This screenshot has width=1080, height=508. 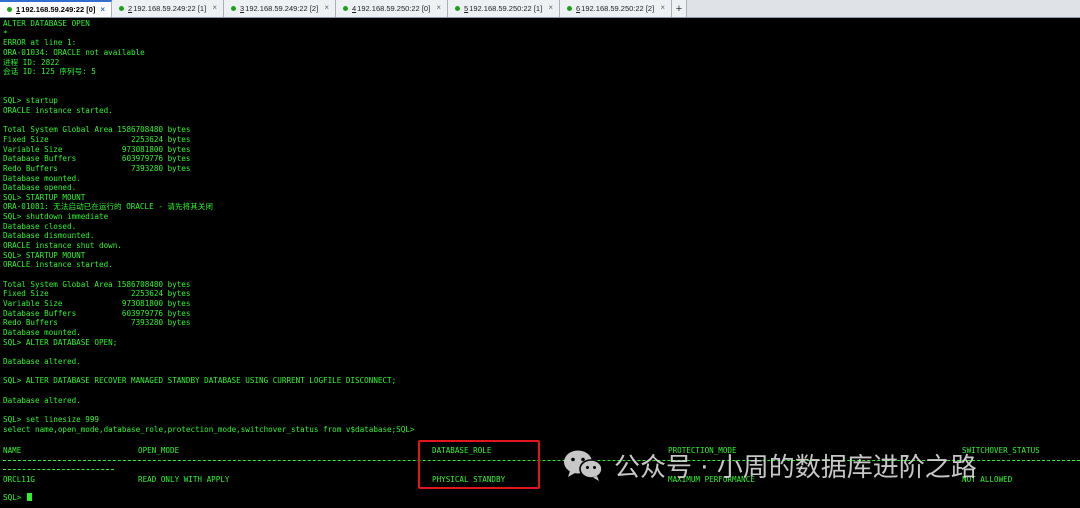 What do you see at coordinates (29, 497) in the screenshot?
I see `text-cursor` at bounding box center [29, 497].